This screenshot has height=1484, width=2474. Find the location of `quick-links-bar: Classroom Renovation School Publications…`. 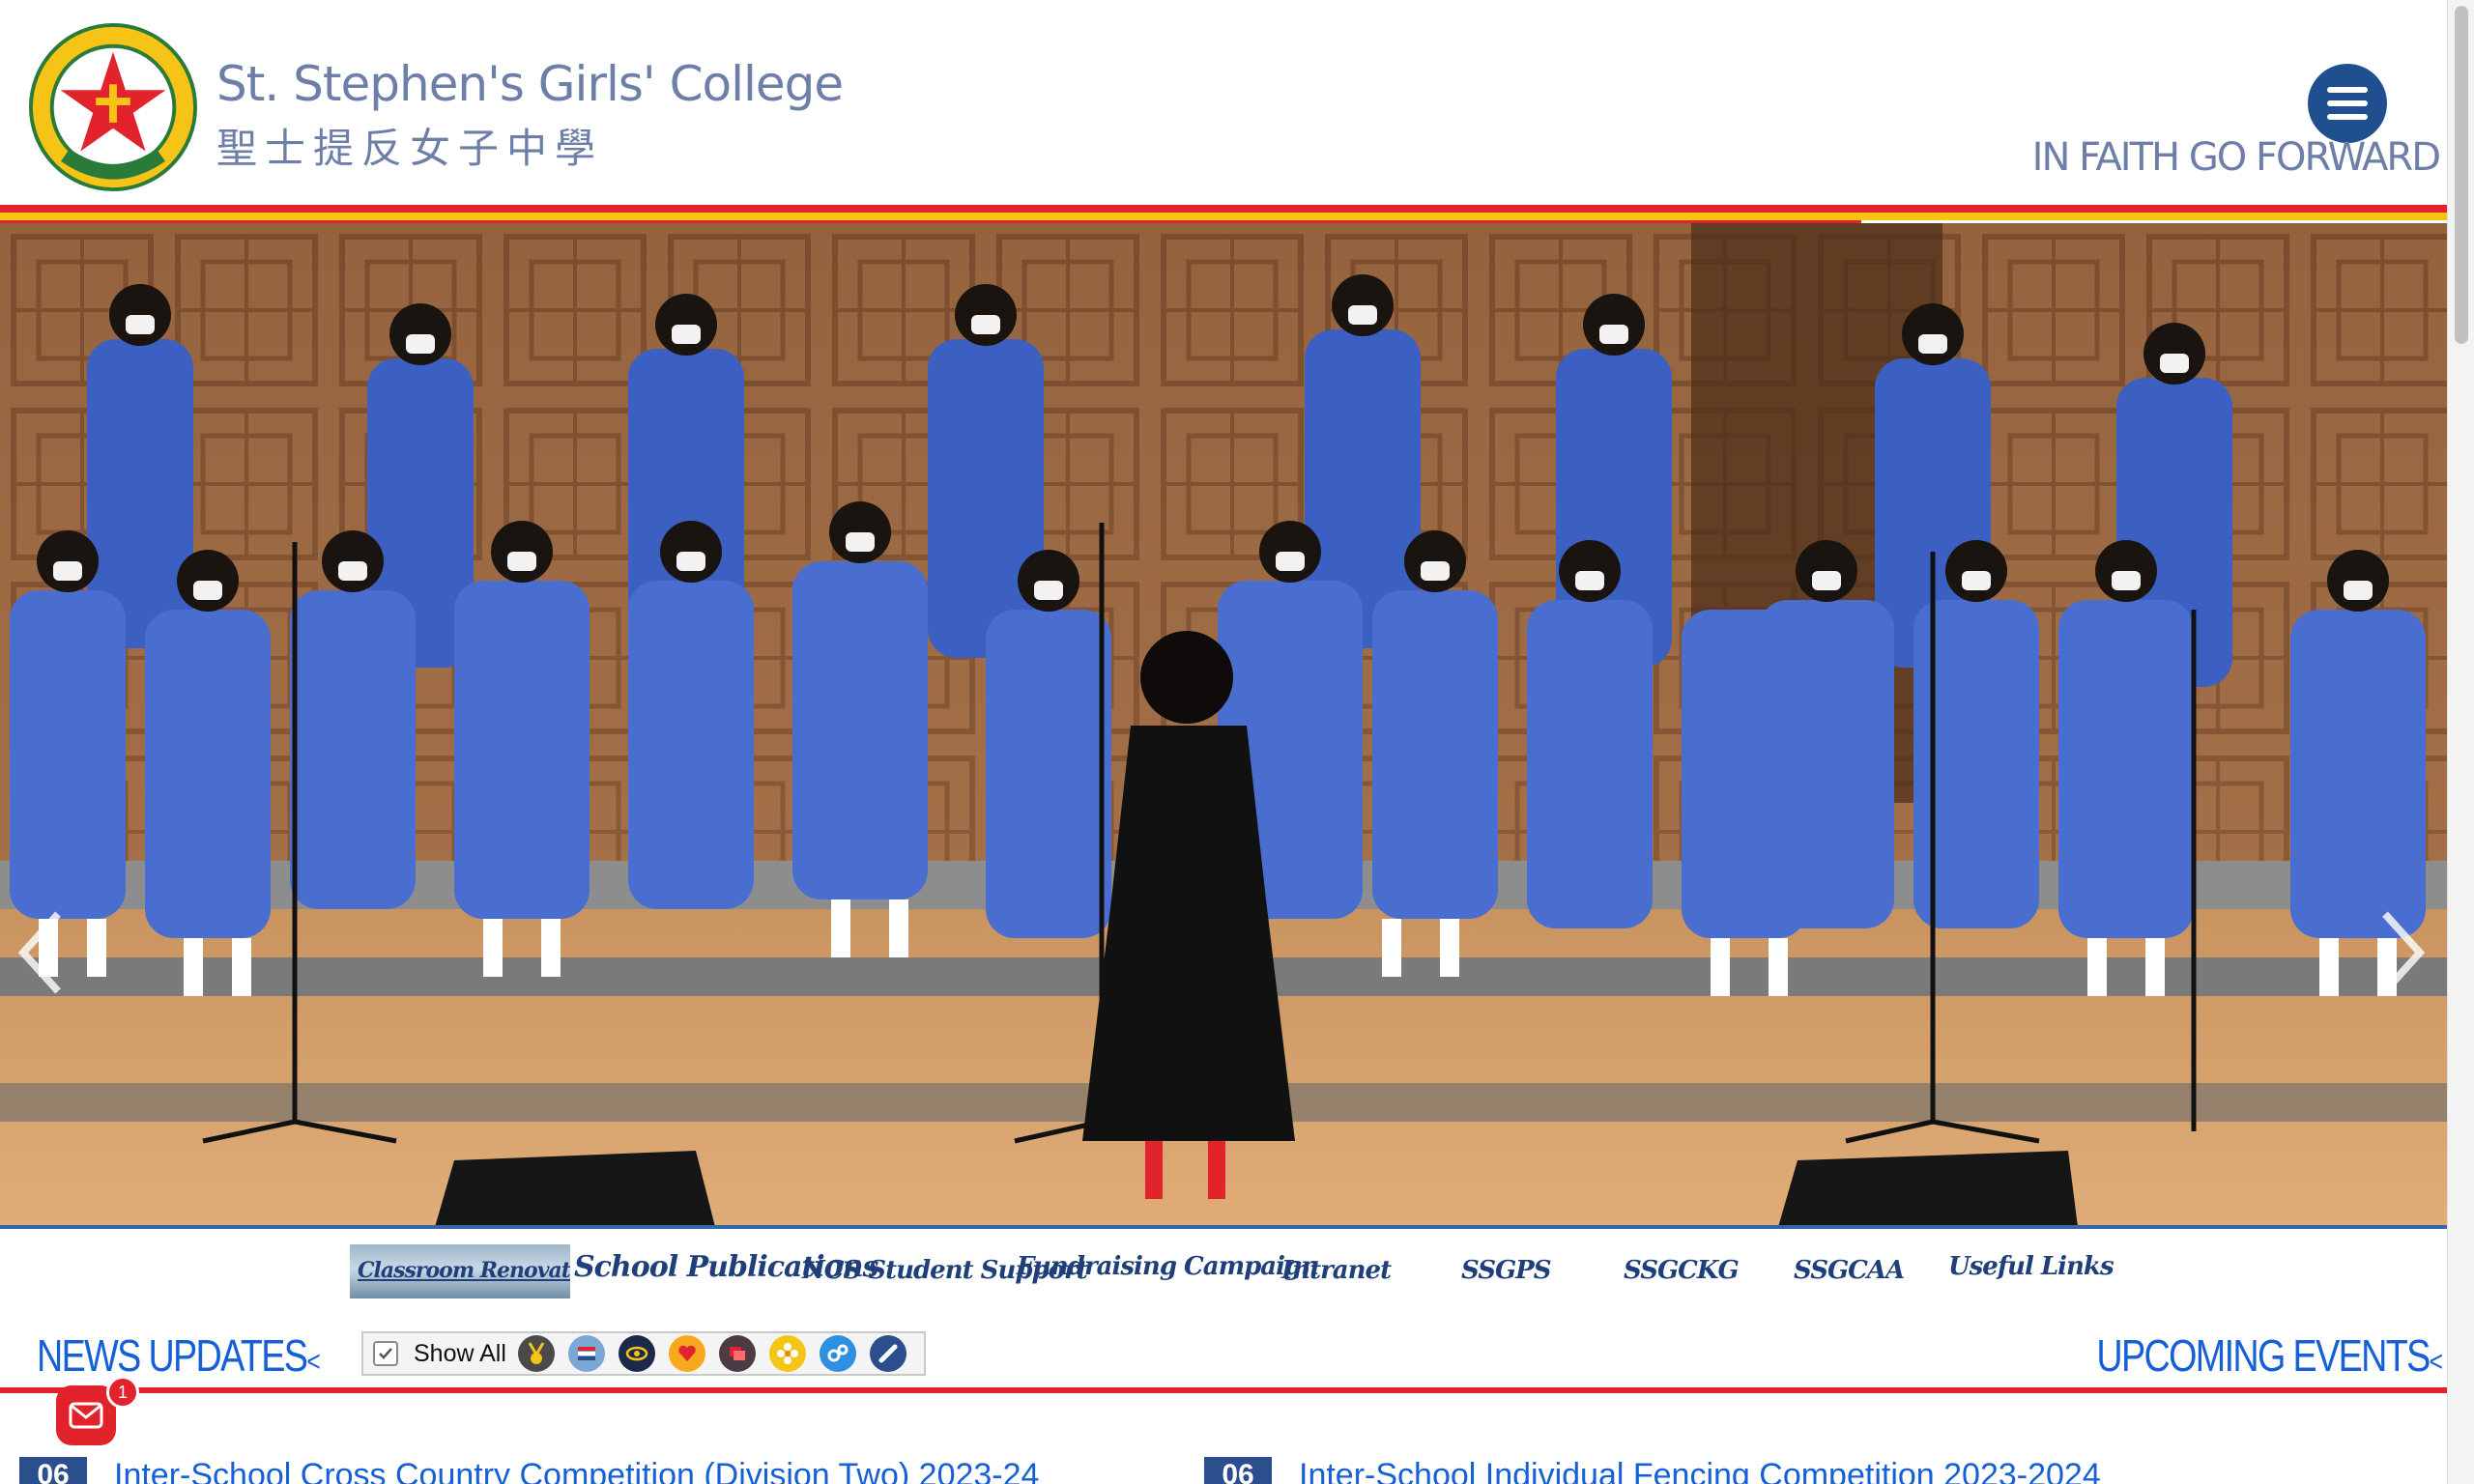

quick-links-bar: Classroom Renovation School Publications… is located at coordinates (1224, 1275).